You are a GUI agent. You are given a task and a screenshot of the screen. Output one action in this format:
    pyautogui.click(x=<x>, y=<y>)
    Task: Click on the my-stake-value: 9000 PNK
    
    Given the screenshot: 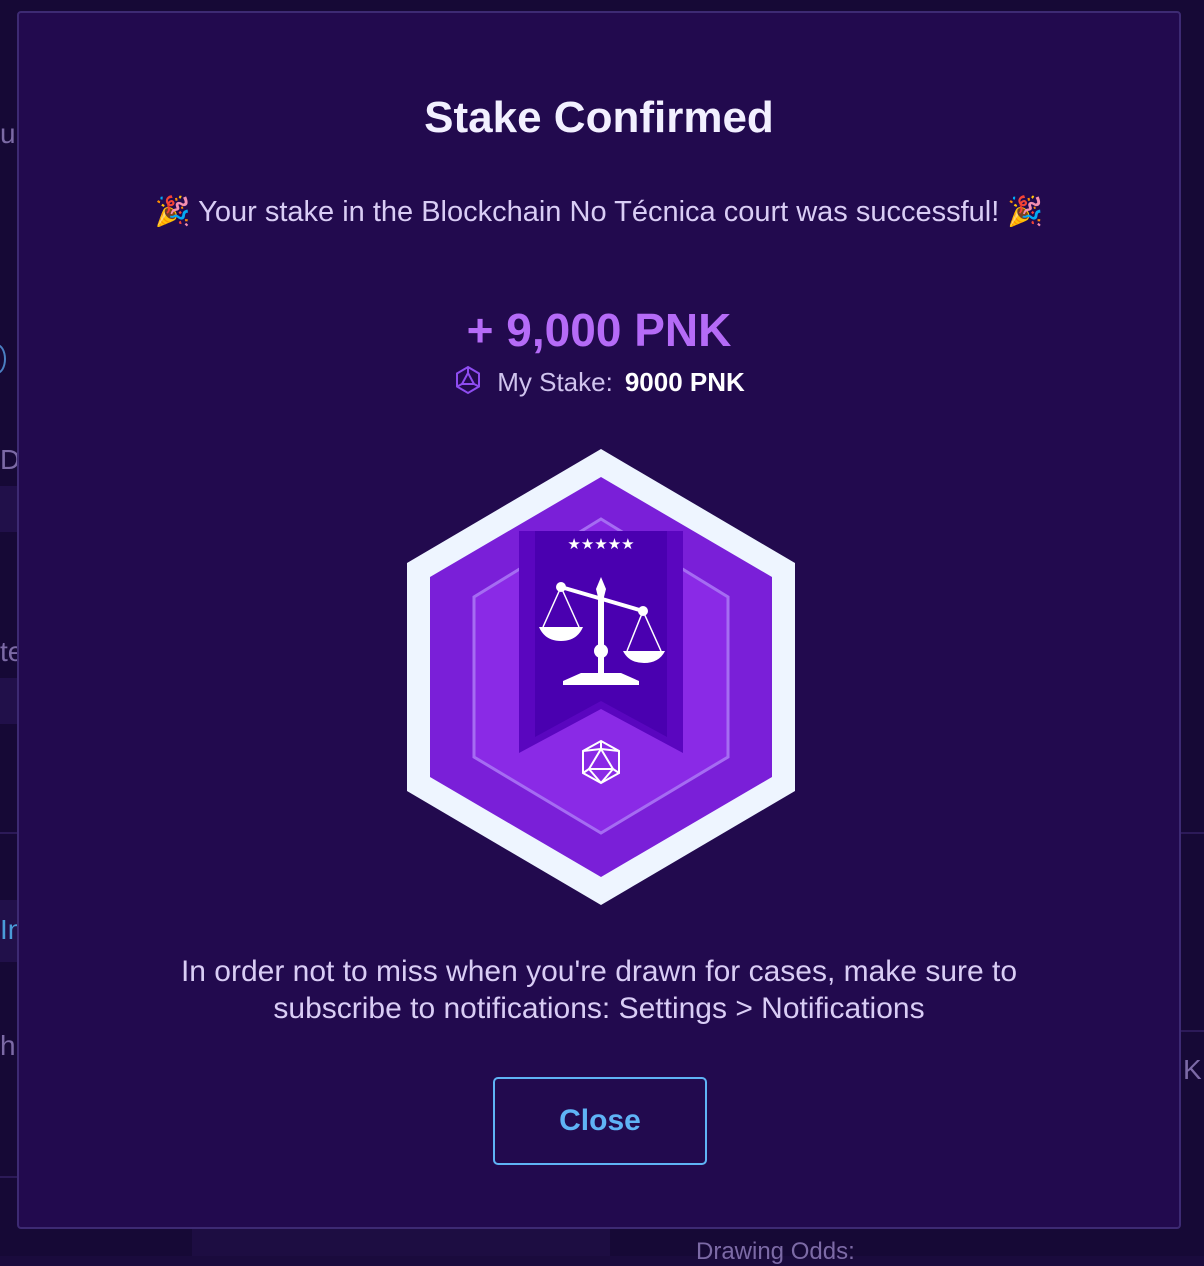 What is the action you would take?
    pyautogui.click(x=684, y=382)
    